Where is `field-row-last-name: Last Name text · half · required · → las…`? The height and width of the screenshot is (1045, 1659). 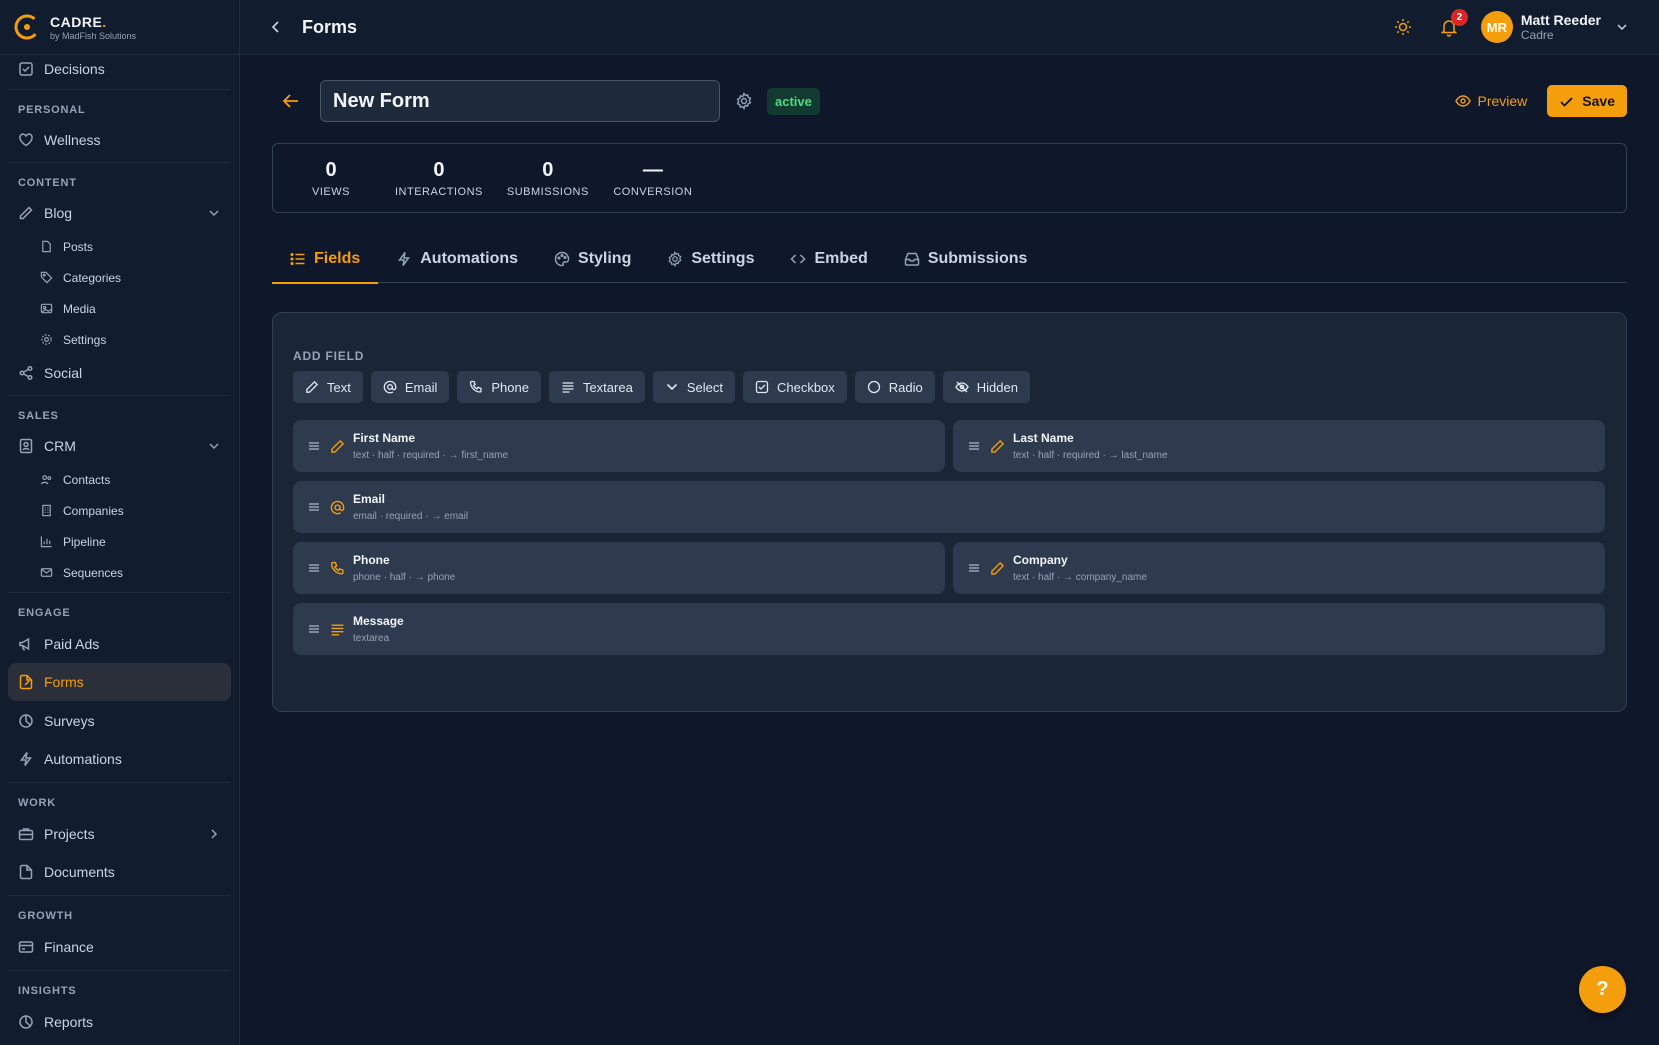 field-row-last-name: Last Name text · half · required · → las… is located at coordinates (1279, 446).